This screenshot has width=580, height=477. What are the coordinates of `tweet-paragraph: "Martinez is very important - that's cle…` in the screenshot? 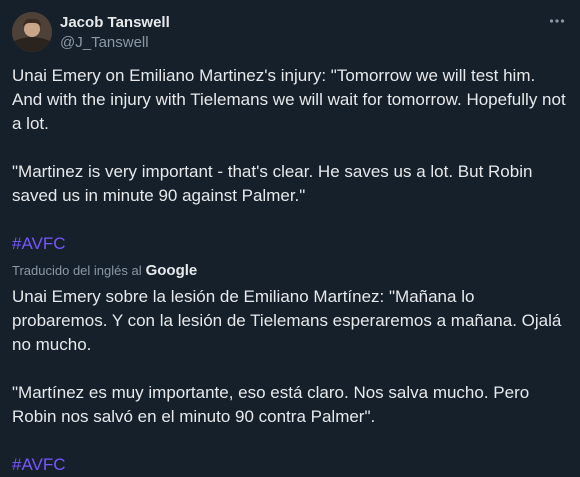 It's located at (272, 183).